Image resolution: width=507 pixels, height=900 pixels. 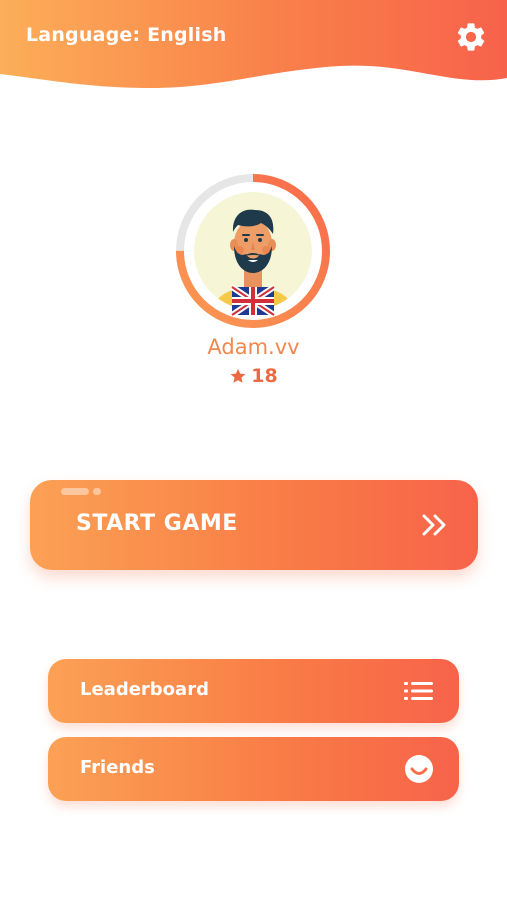 What do you see at coordinates (253, 769) in the screenshot?
I see `friends-button: Friends` at bounding box center [253, 769].